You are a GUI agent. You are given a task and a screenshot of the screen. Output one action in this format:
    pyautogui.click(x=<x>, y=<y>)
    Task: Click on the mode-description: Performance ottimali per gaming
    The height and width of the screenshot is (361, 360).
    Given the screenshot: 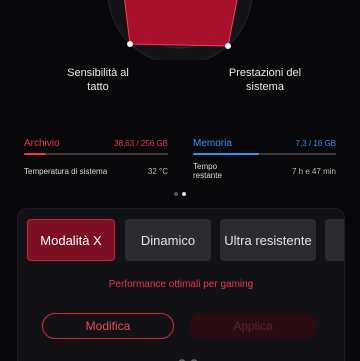 What is the action you would take?
    pyautogui.click(x=181, y=284)
    